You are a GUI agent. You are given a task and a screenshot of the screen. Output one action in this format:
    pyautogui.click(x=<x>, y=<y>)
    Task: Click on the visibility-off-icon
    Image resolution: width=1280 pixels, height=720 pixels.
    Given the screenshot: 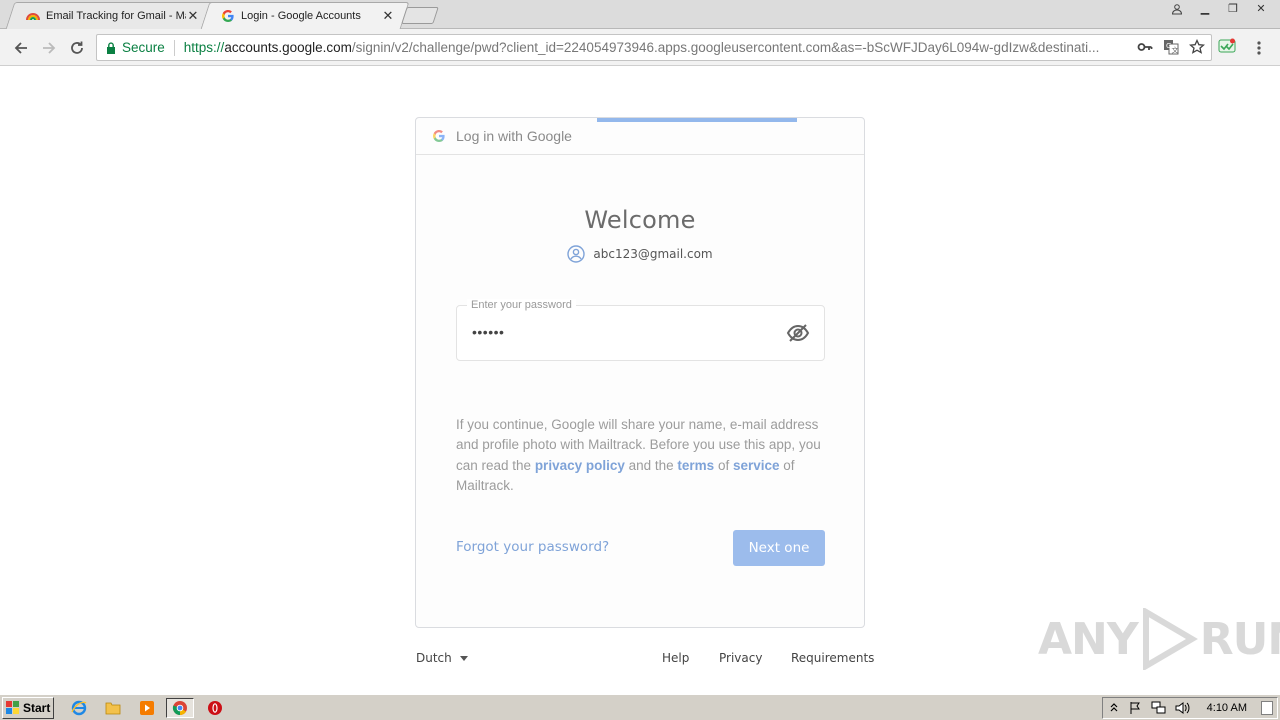 What is the action you would take?
    pyautogui.click(x=798, y=333)
    